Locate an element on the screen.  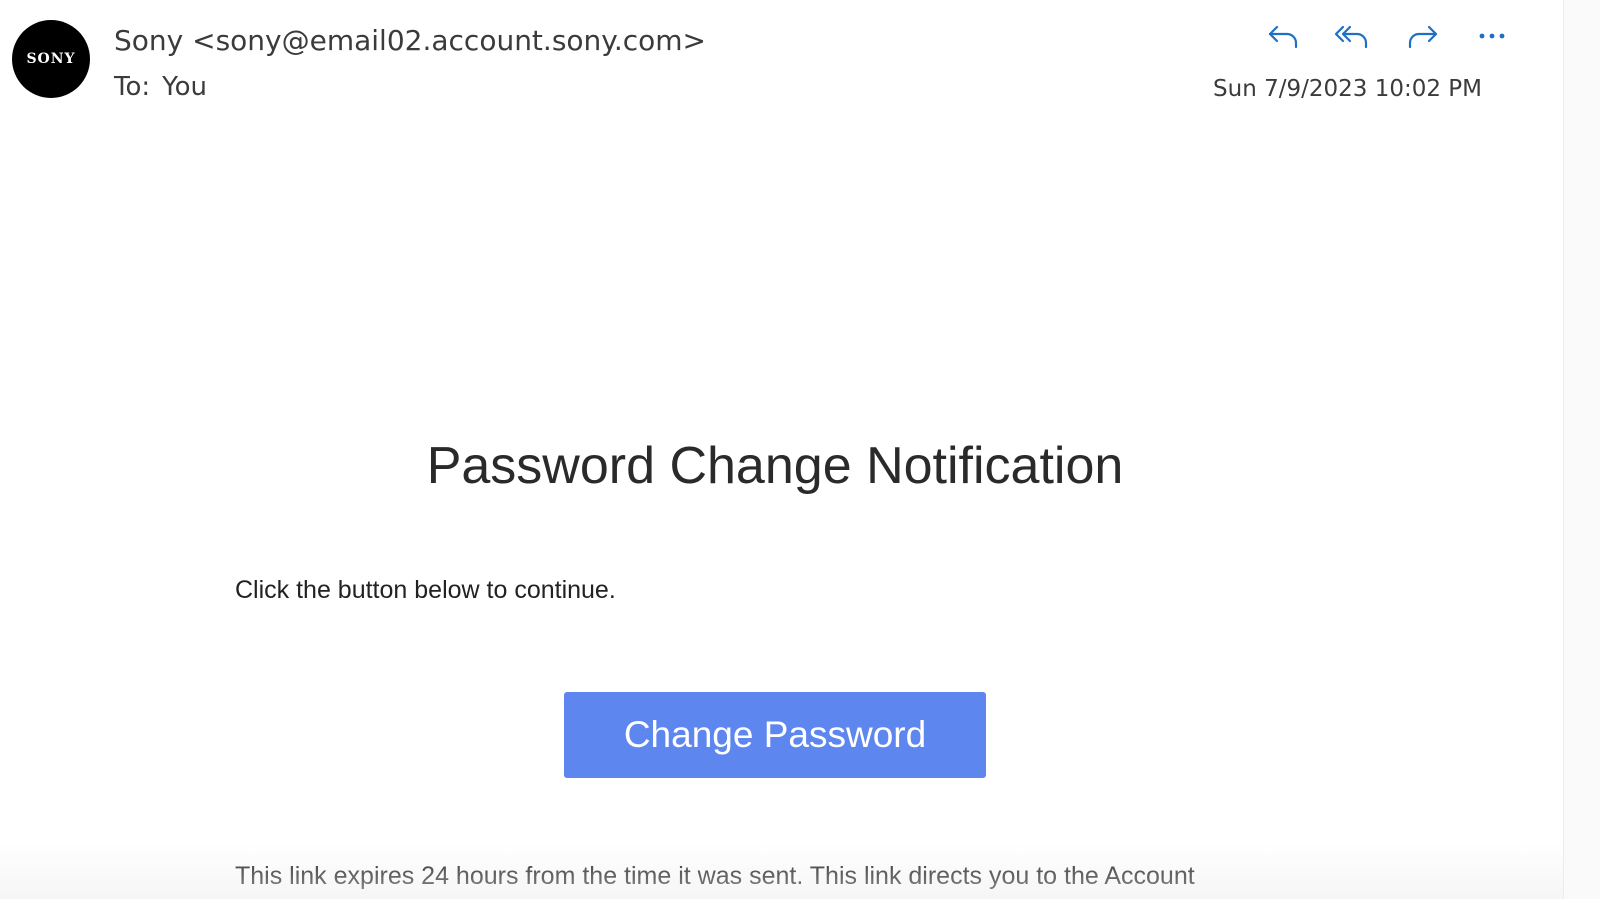
forward-icon is located at coordinates (1422, 36).